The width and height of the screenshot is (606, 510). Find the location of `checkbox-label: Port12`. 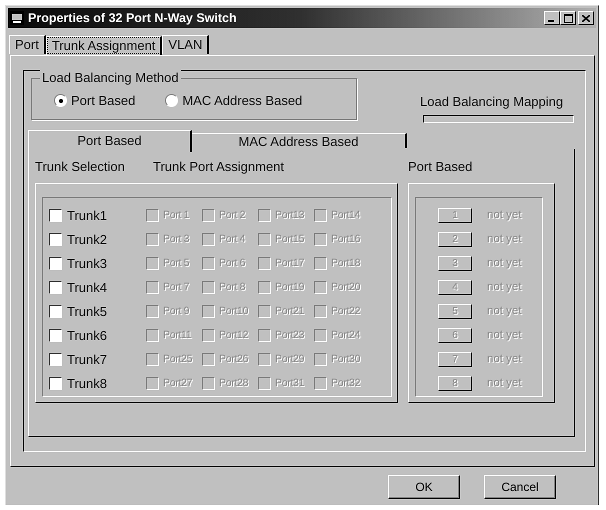

checkbox-label: Port12 is located at coordinates (233, 335).